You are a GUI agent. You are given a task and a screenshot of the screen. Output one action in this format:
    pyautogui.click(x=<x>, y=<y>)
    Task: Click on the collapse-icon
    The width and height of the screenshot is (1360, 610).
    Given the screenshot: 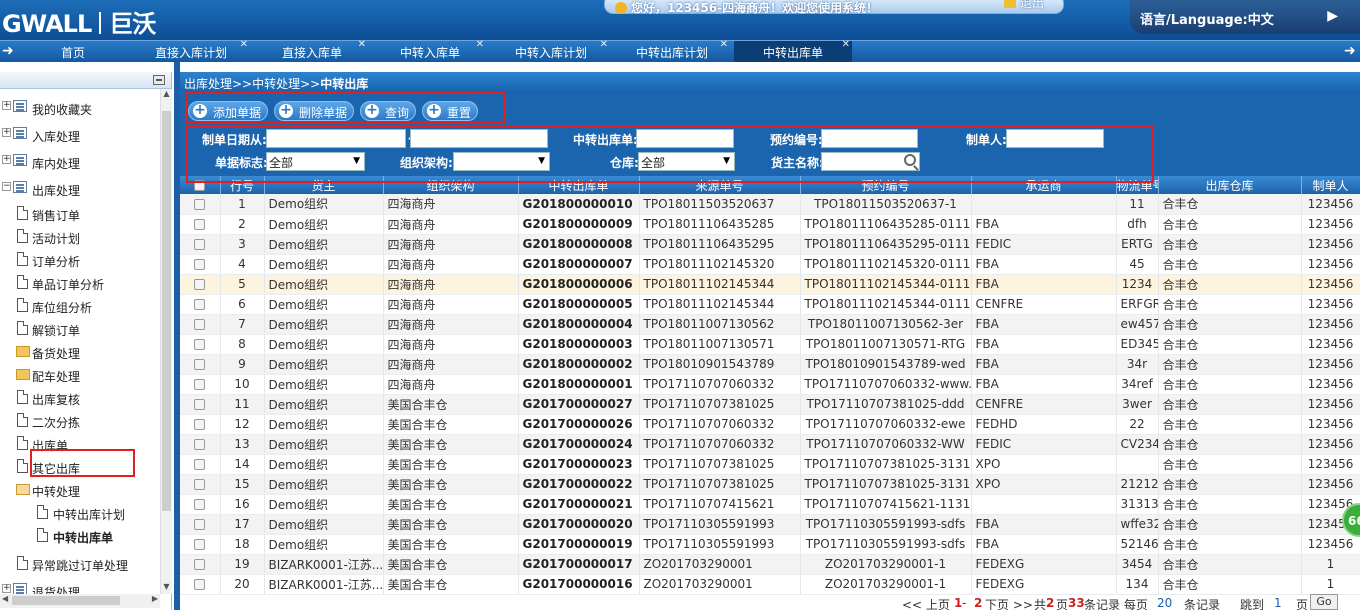 What is the action you would take?
    pyautogui.click(x=159, y=80)
    